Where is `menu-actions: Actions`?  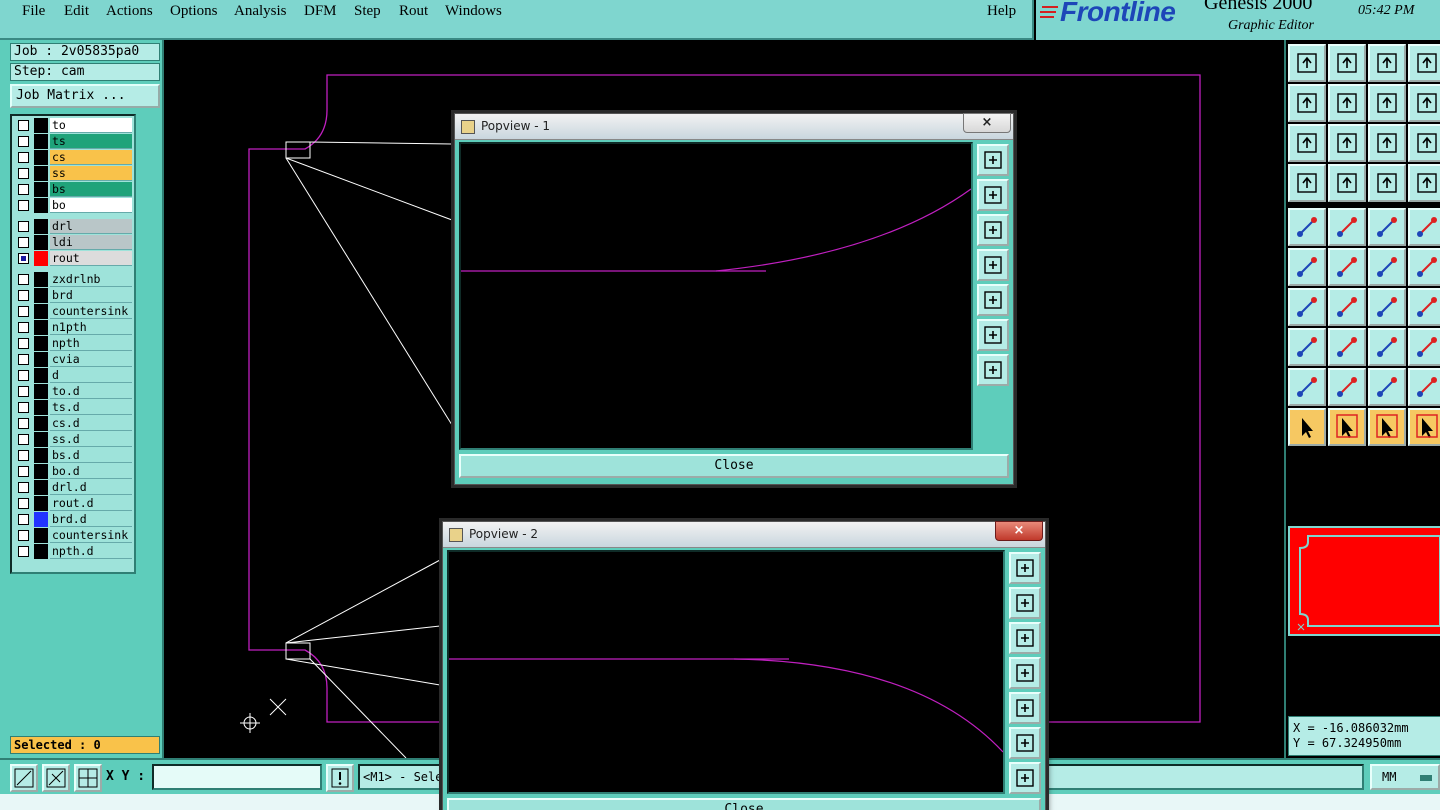
menu-actions: Actions is located at coordinates (129, 11).